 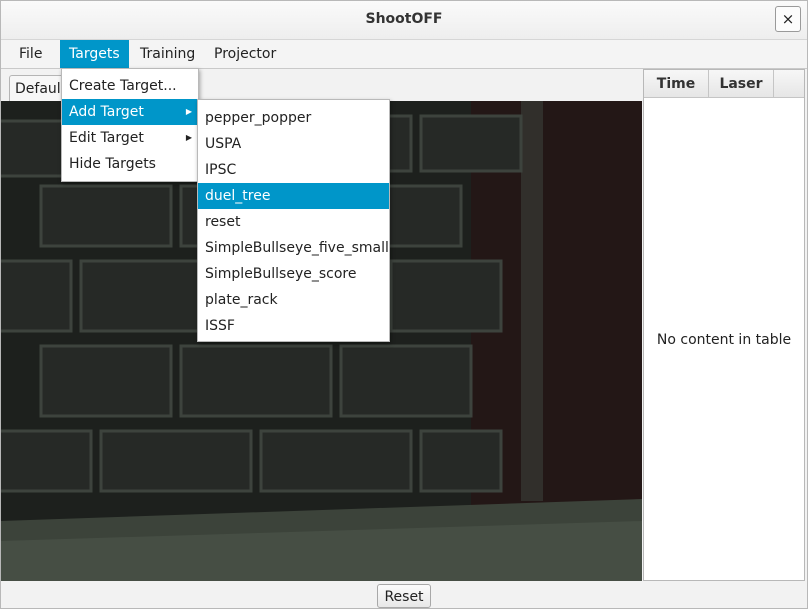 I want to click on title-bar: ShootOFF ×, so click(x=404, y=20).